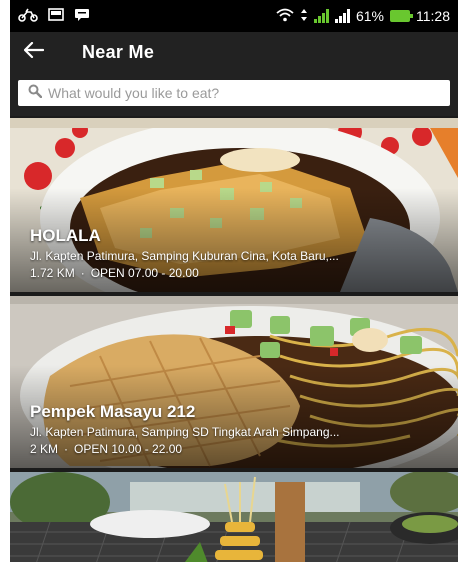  I want to click on back-button, so click(39, 52).